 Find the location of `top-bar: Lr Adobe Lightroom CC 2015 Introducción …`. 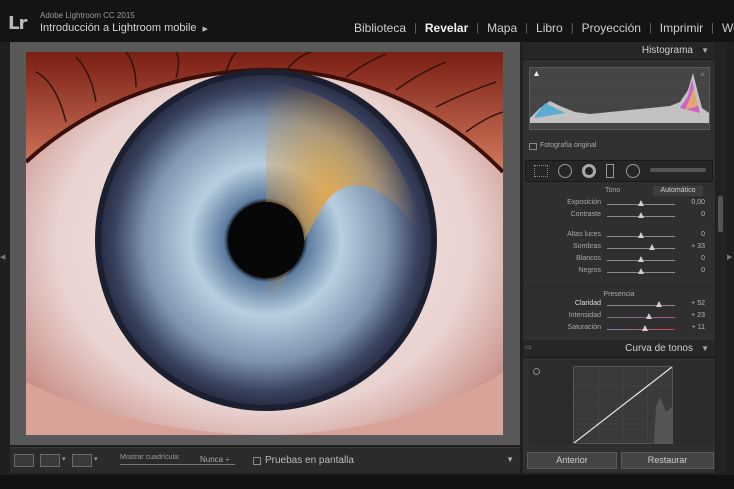

top-bar: Lr Adobe Lightroom CC 2015 Introducción … is located at coordinates (367, 21).